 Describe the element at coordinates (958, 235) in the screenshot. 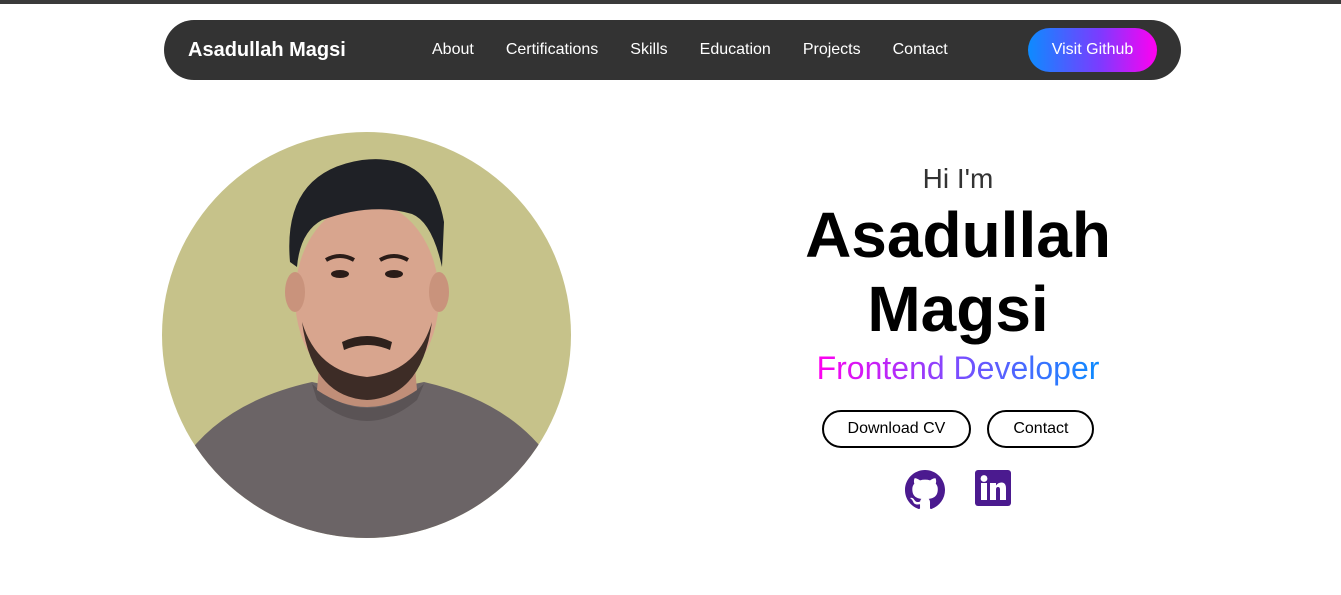

I see `hero-name-line1: Asadullah` at that location.